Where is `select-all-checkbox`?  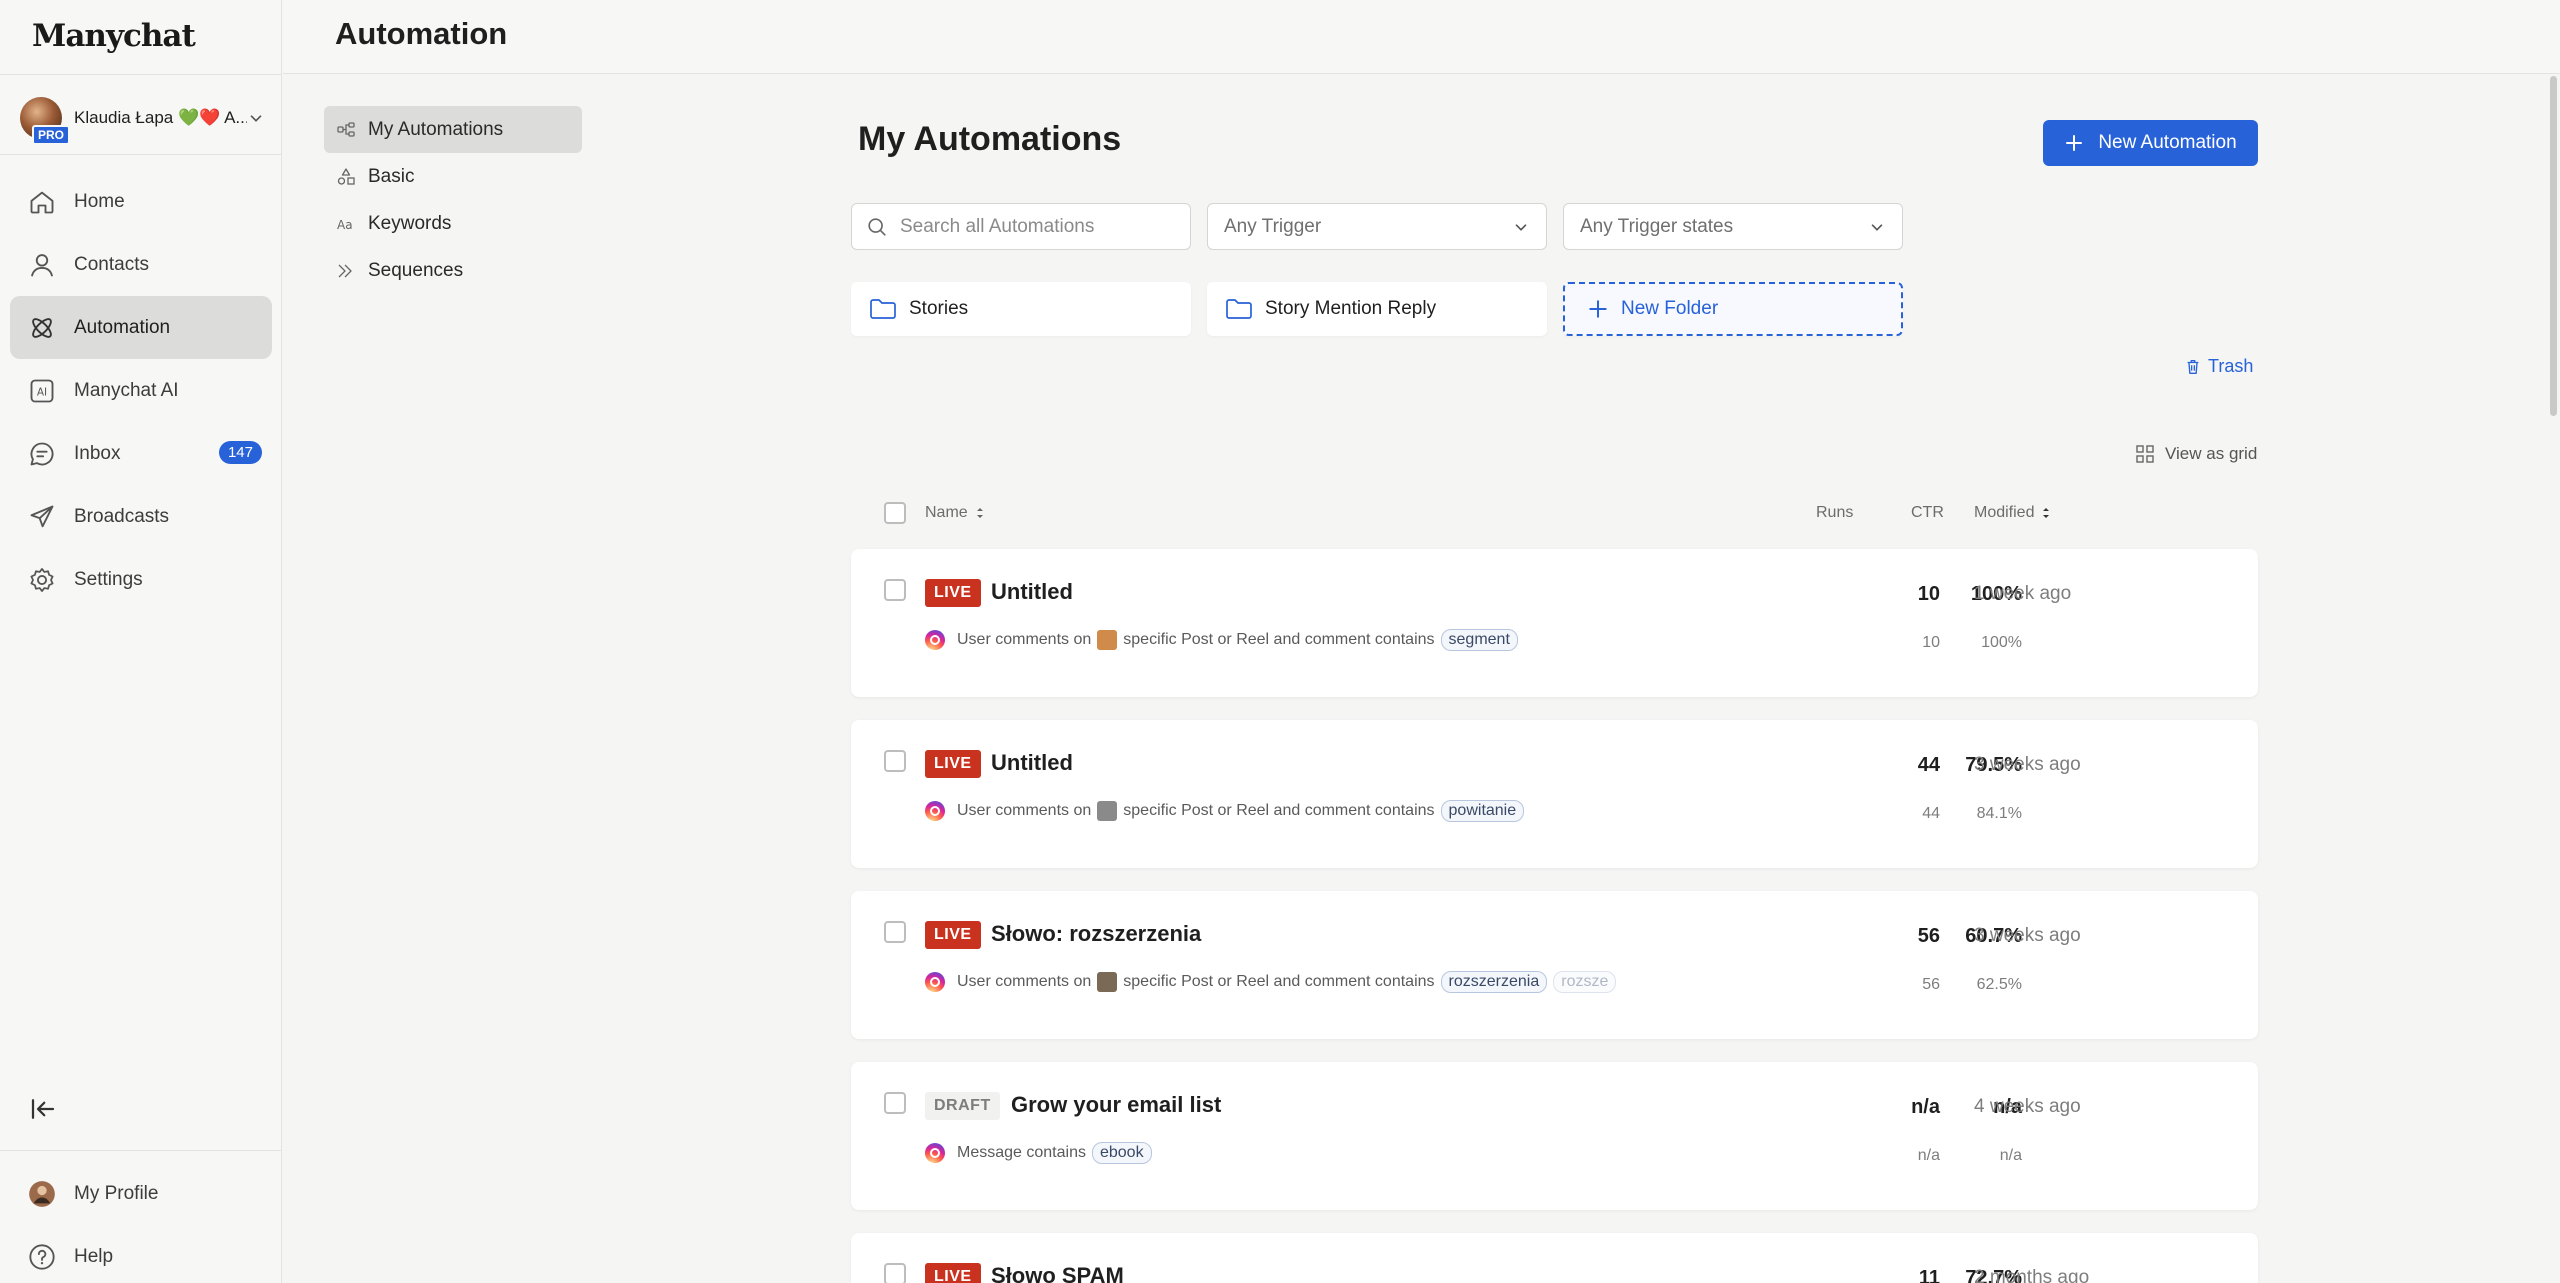
select-all-checkbox is located at coordinates (895, 513).